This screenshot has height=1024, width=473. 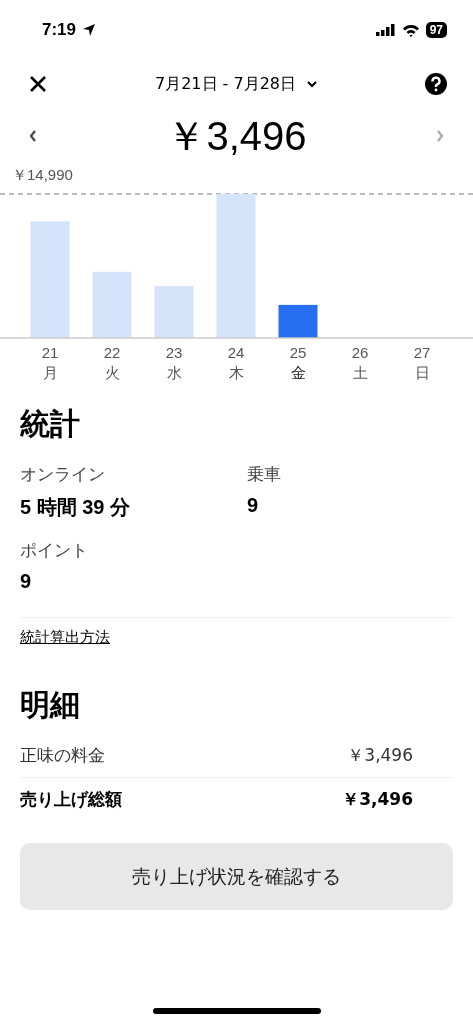 What do you see at coordinates (360, 352) in the screenshot?
I see `day-label: 26` at bounding box center [360, 352].